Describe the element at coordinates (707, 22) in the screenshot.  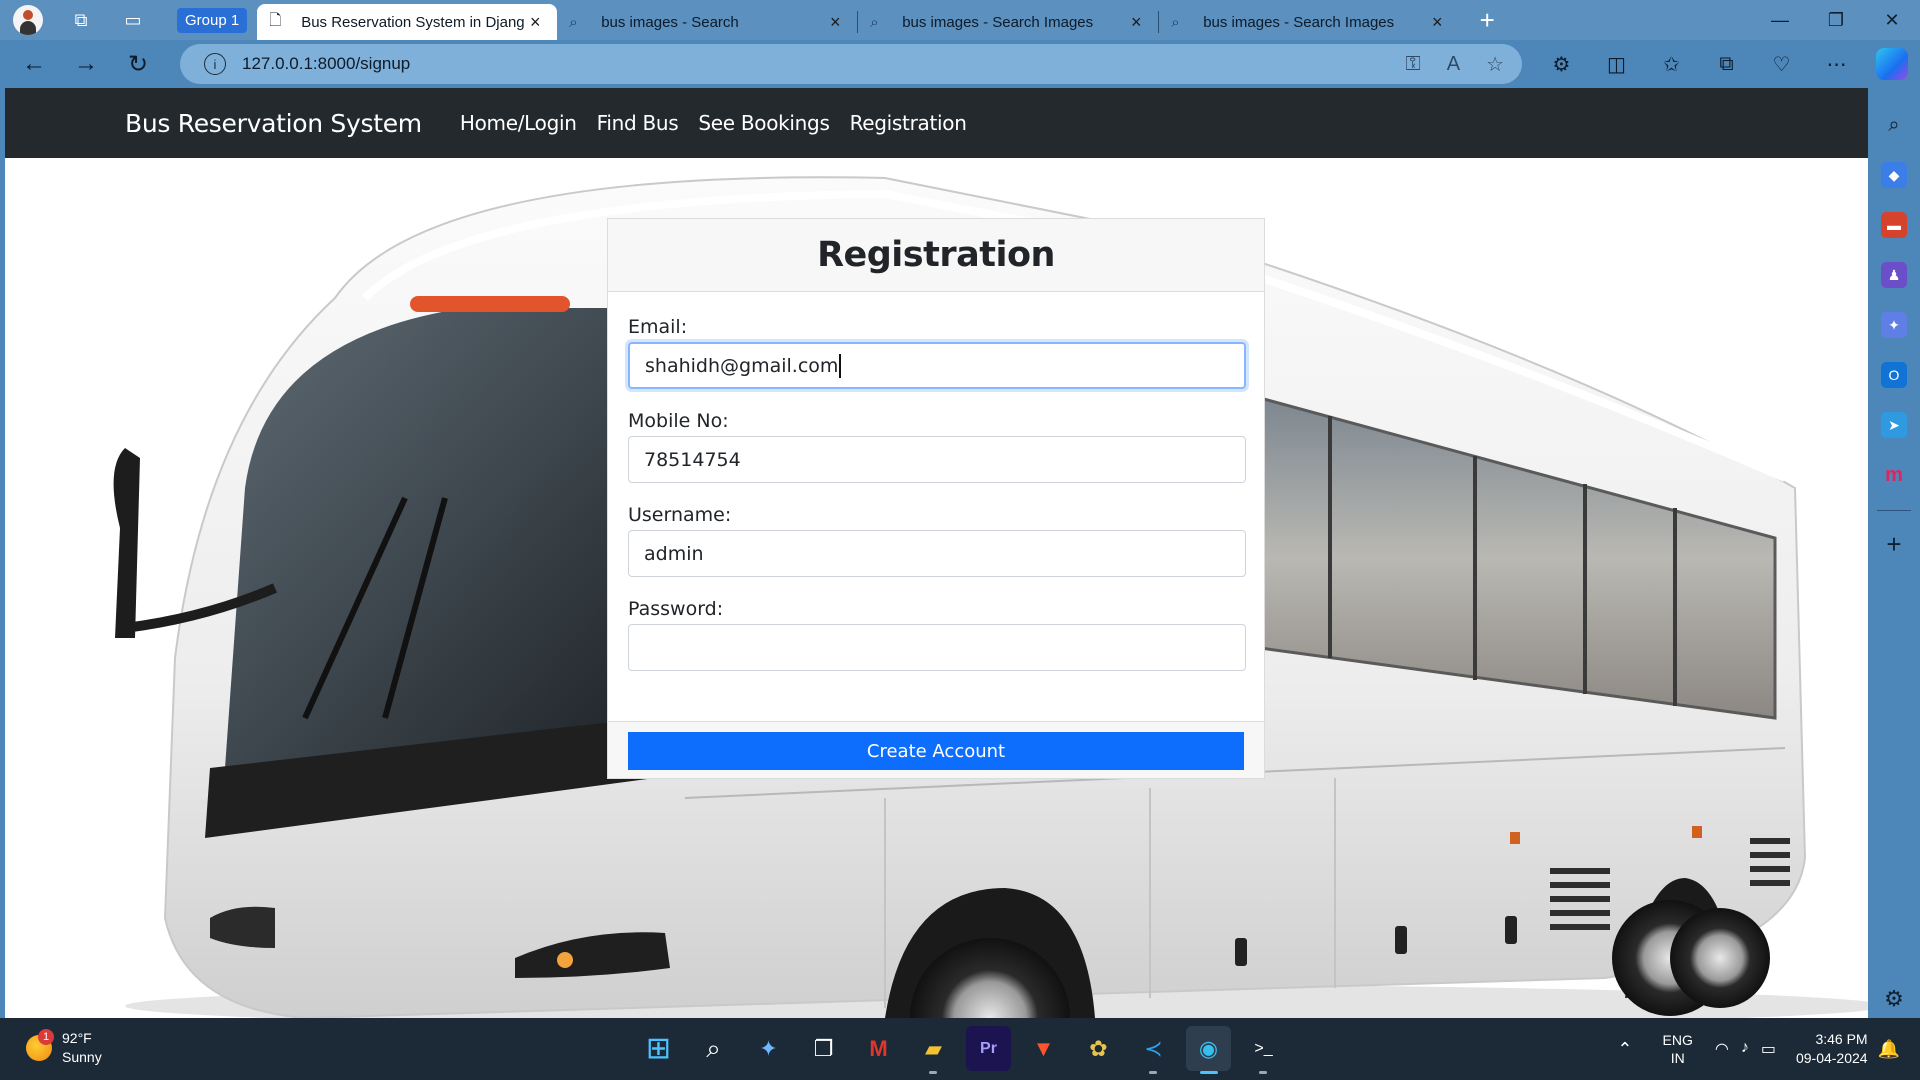
I see `tab-bus-images-search: ⌕ bus images - Search ×` at that location.